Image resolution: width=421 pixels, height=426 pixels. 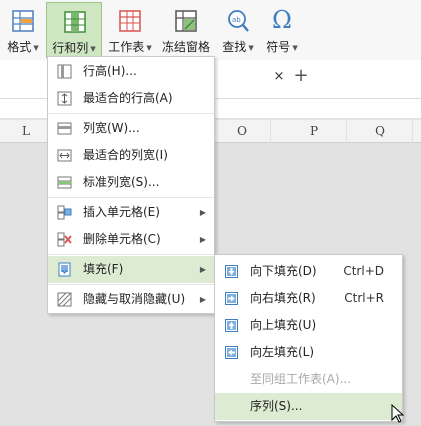 What do you see at coordinates (279, 77) in the screenshot?
I see `close-icon: ×` at bounding box center [279, 77].